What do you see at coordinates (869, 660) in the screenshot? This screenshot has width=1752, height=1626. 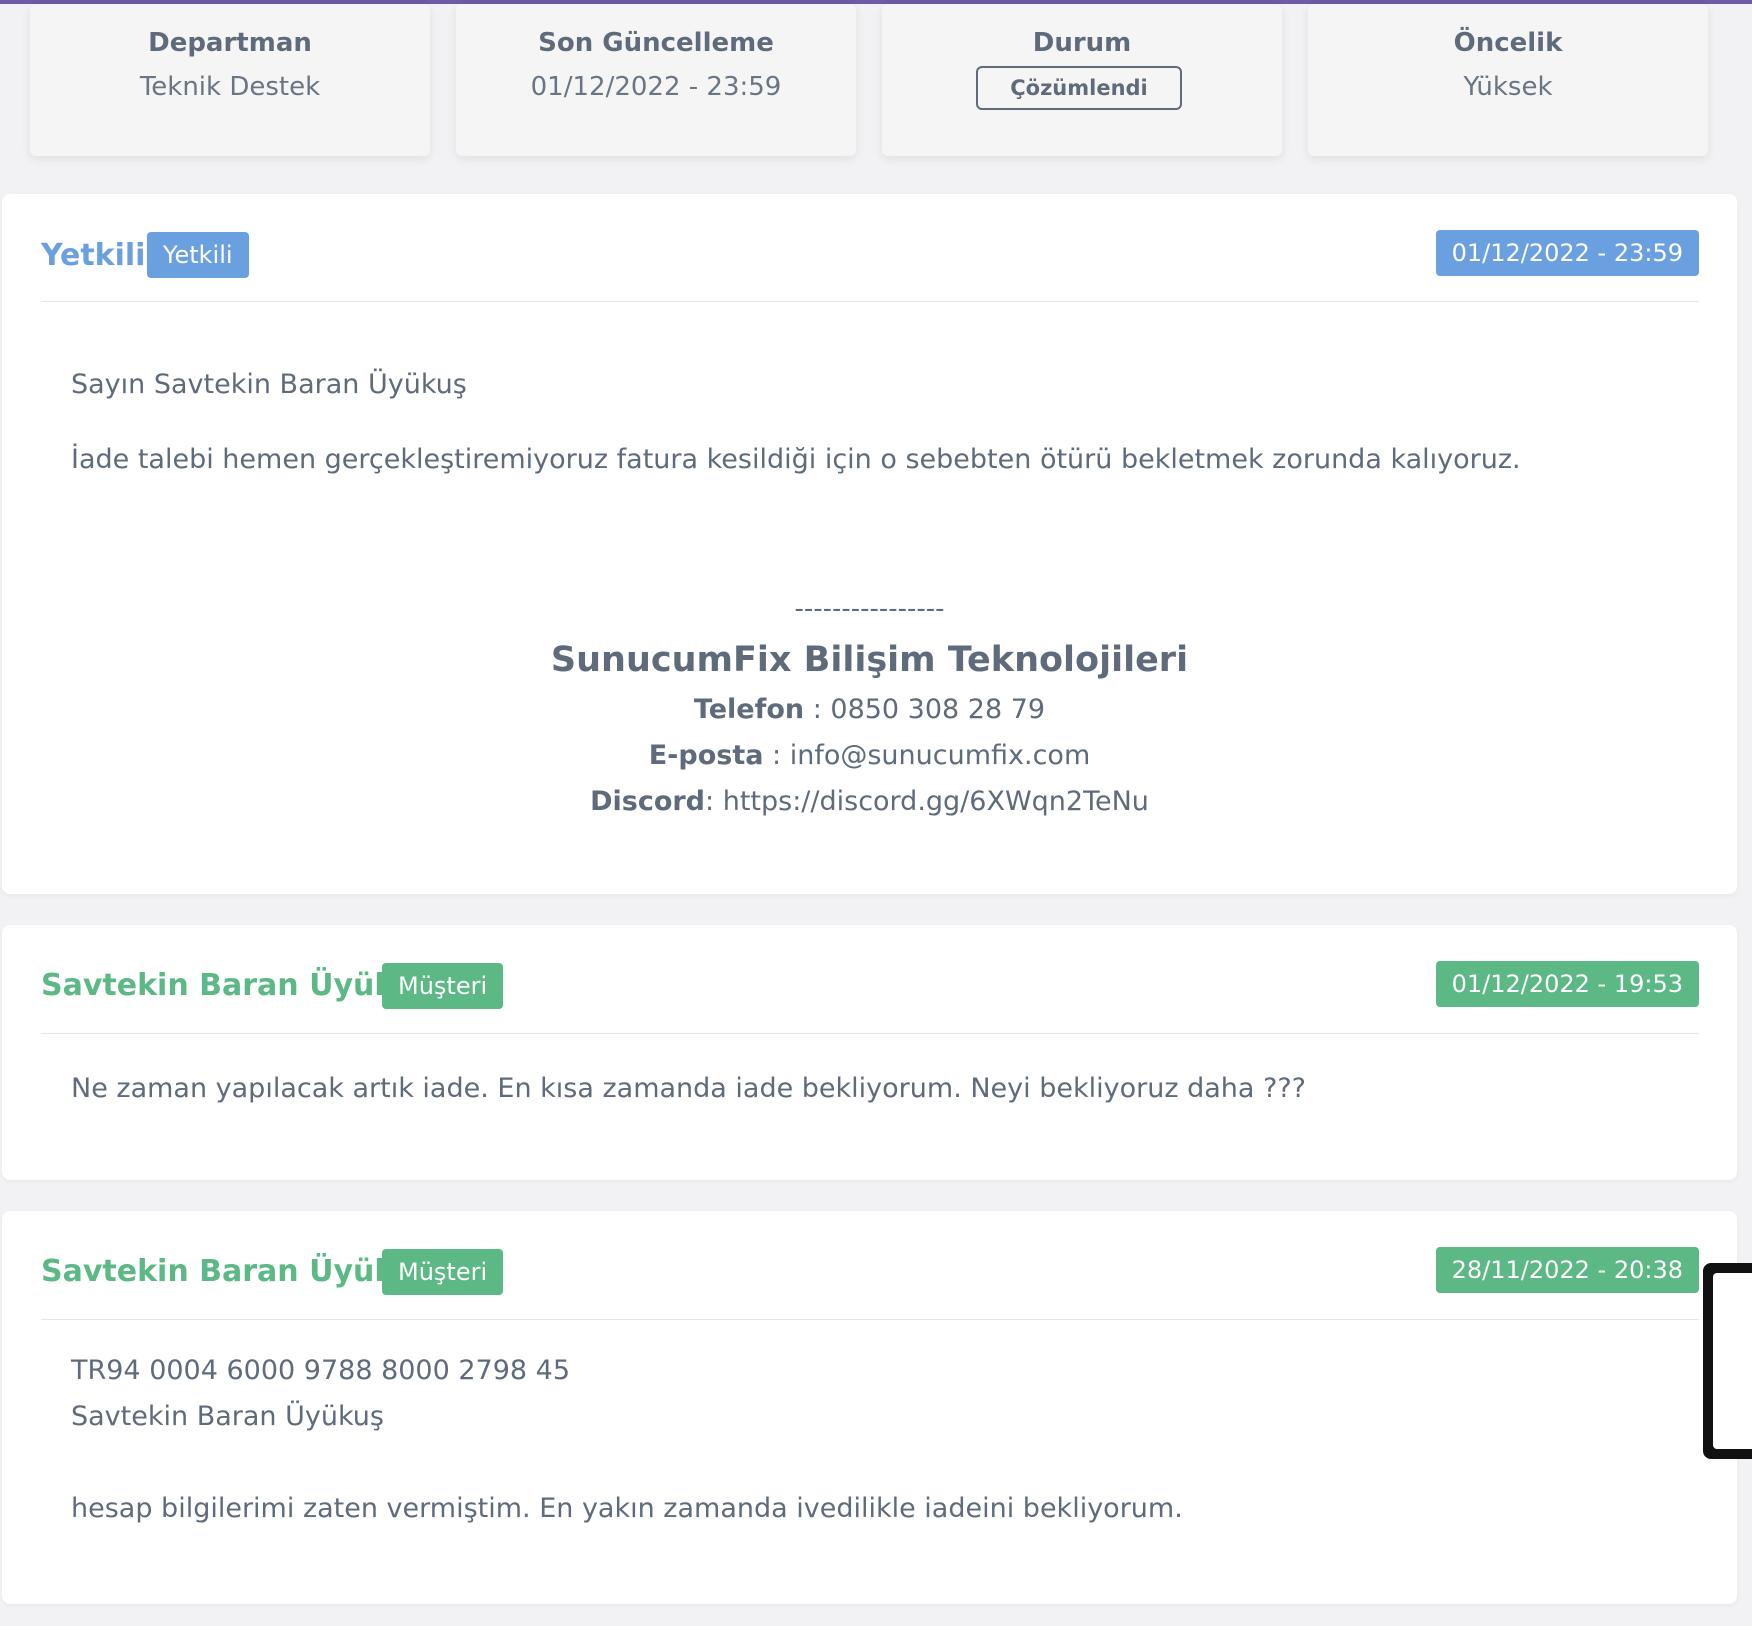 I see `signature-company: SunucumFix Bilişim Teknolojileri` at bounding box center [869, 660].